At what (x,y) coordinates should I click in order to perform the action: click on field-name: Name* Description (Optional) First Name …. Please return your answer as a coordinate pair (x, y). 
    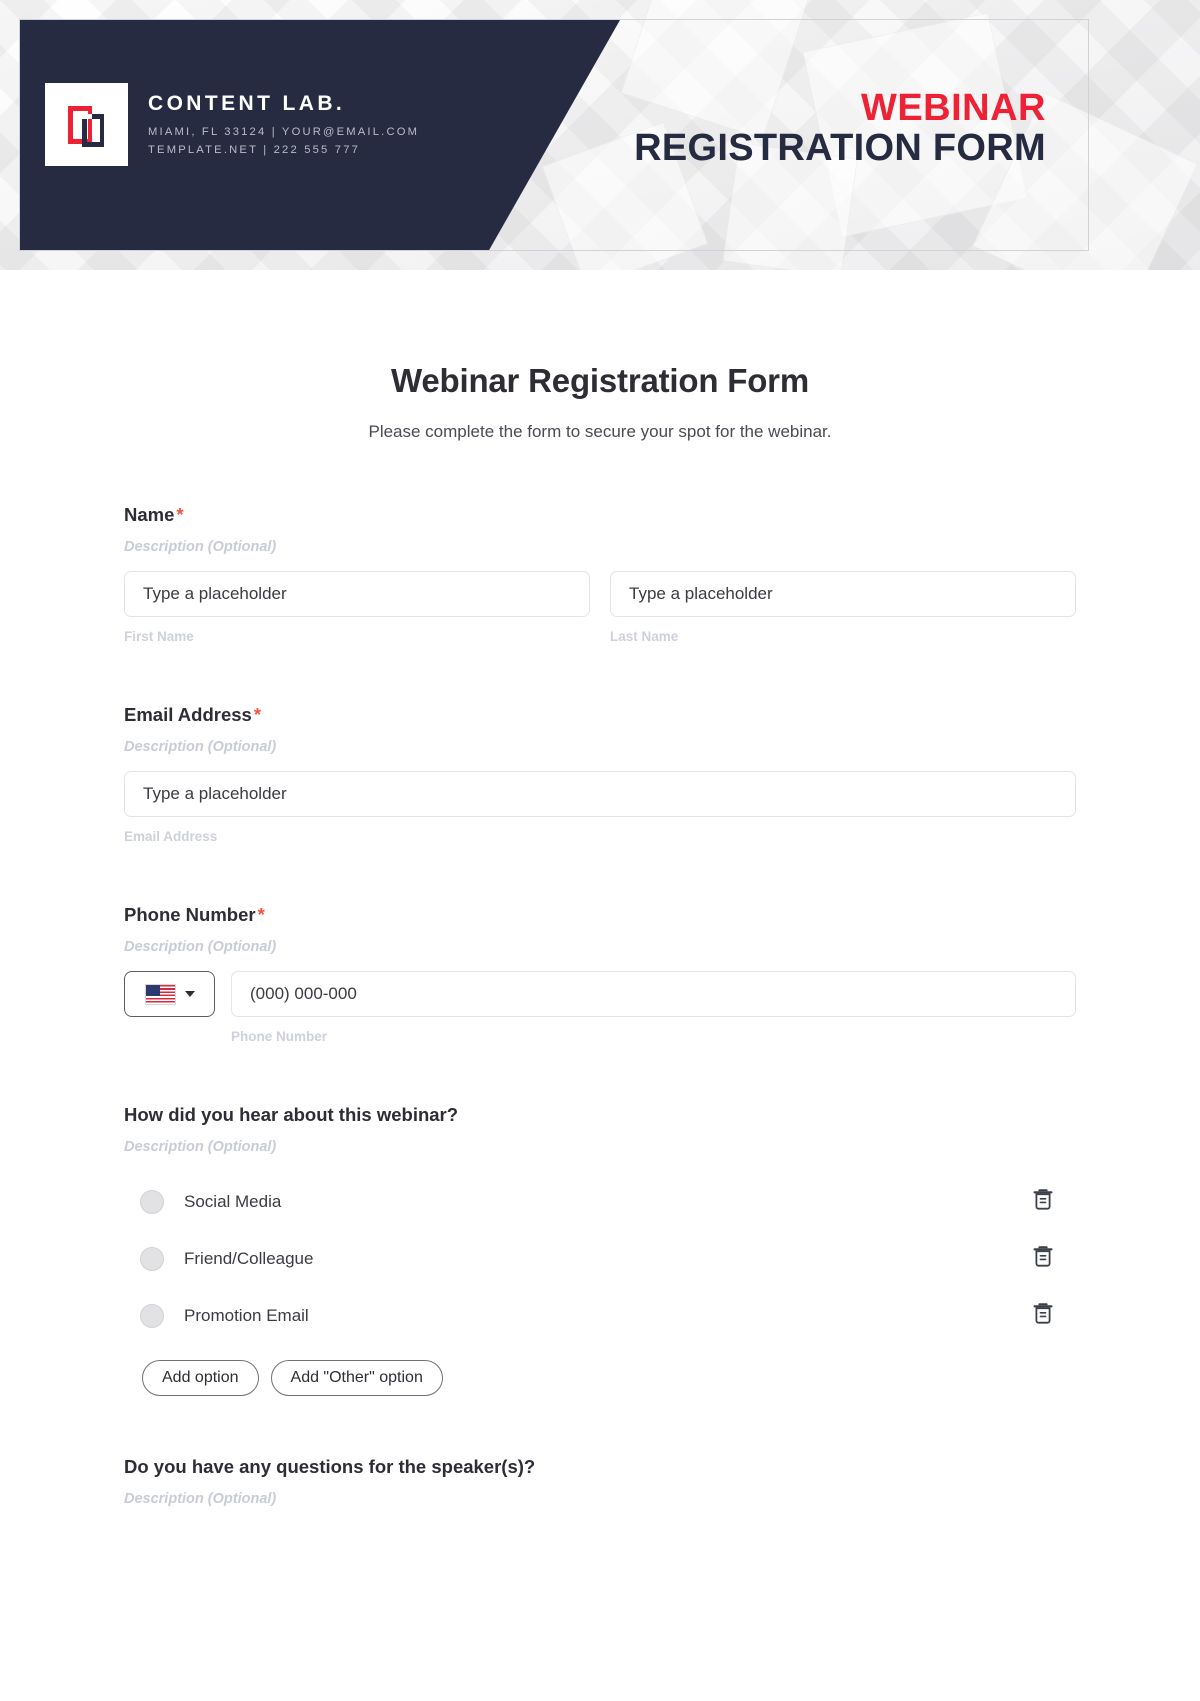
    Looking at the image, I should click on (600, 574).